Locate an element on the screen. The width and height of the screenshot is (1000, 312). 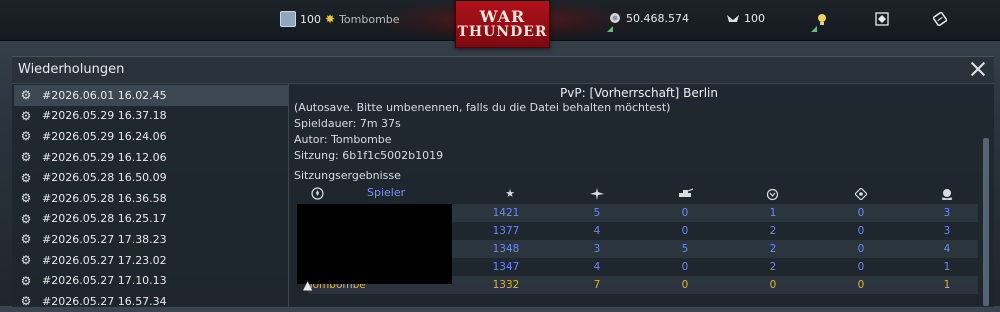
replay-label: #2026.05.28 16.25.17 is located at coordinates (104, 219).